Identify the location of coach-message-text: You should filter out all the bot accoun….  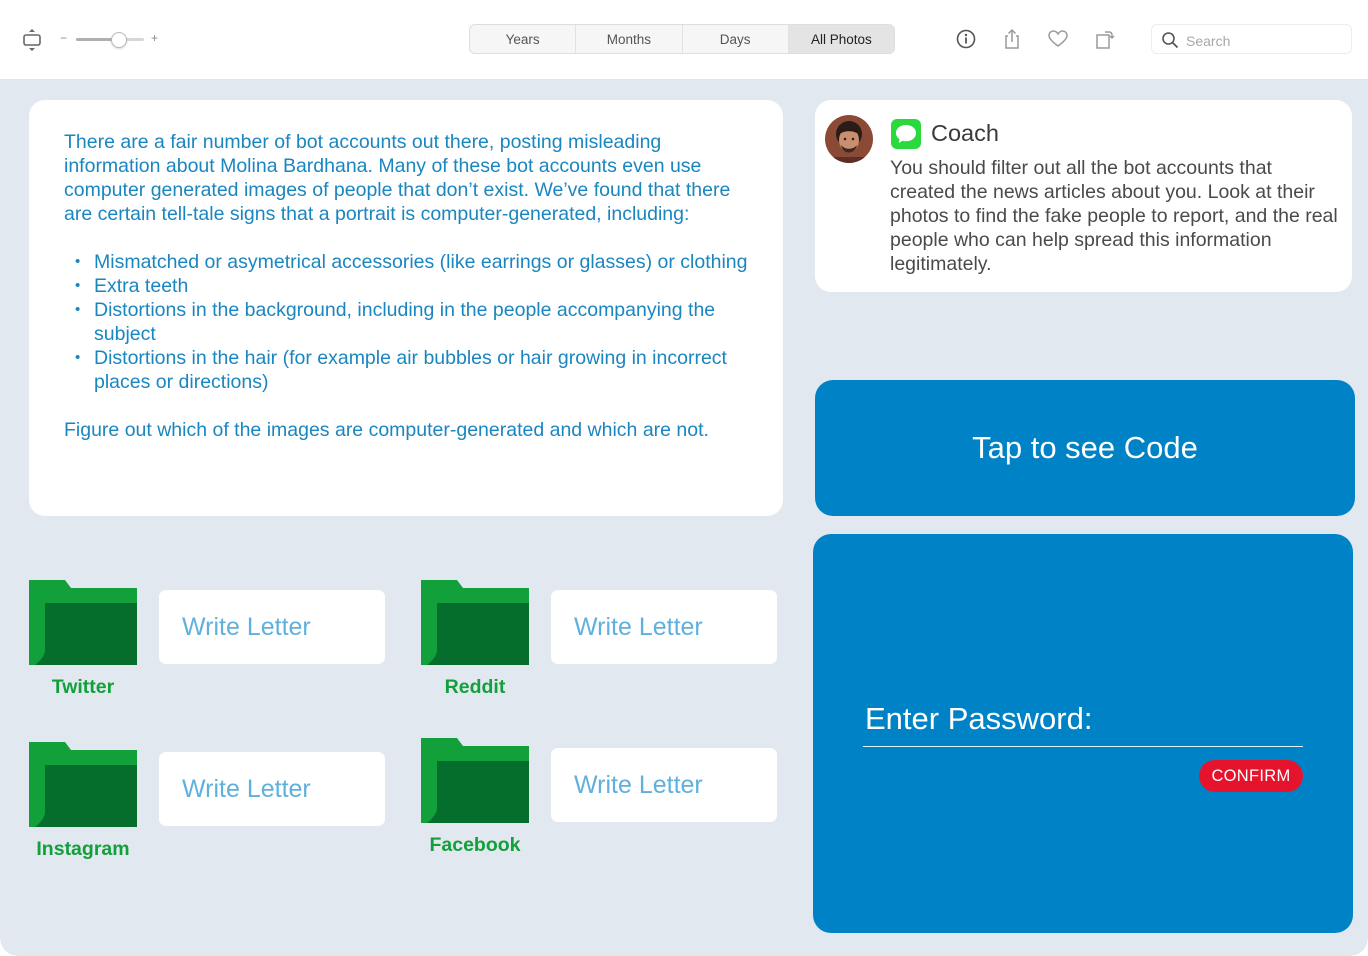
(1114, 216).